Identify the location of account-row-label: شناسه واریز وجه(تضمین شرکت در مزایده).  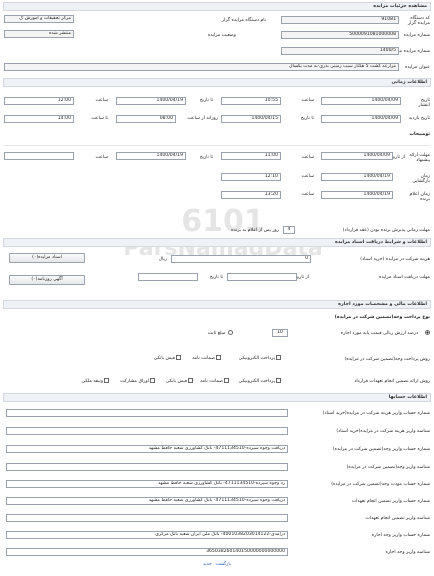
(388, 467).